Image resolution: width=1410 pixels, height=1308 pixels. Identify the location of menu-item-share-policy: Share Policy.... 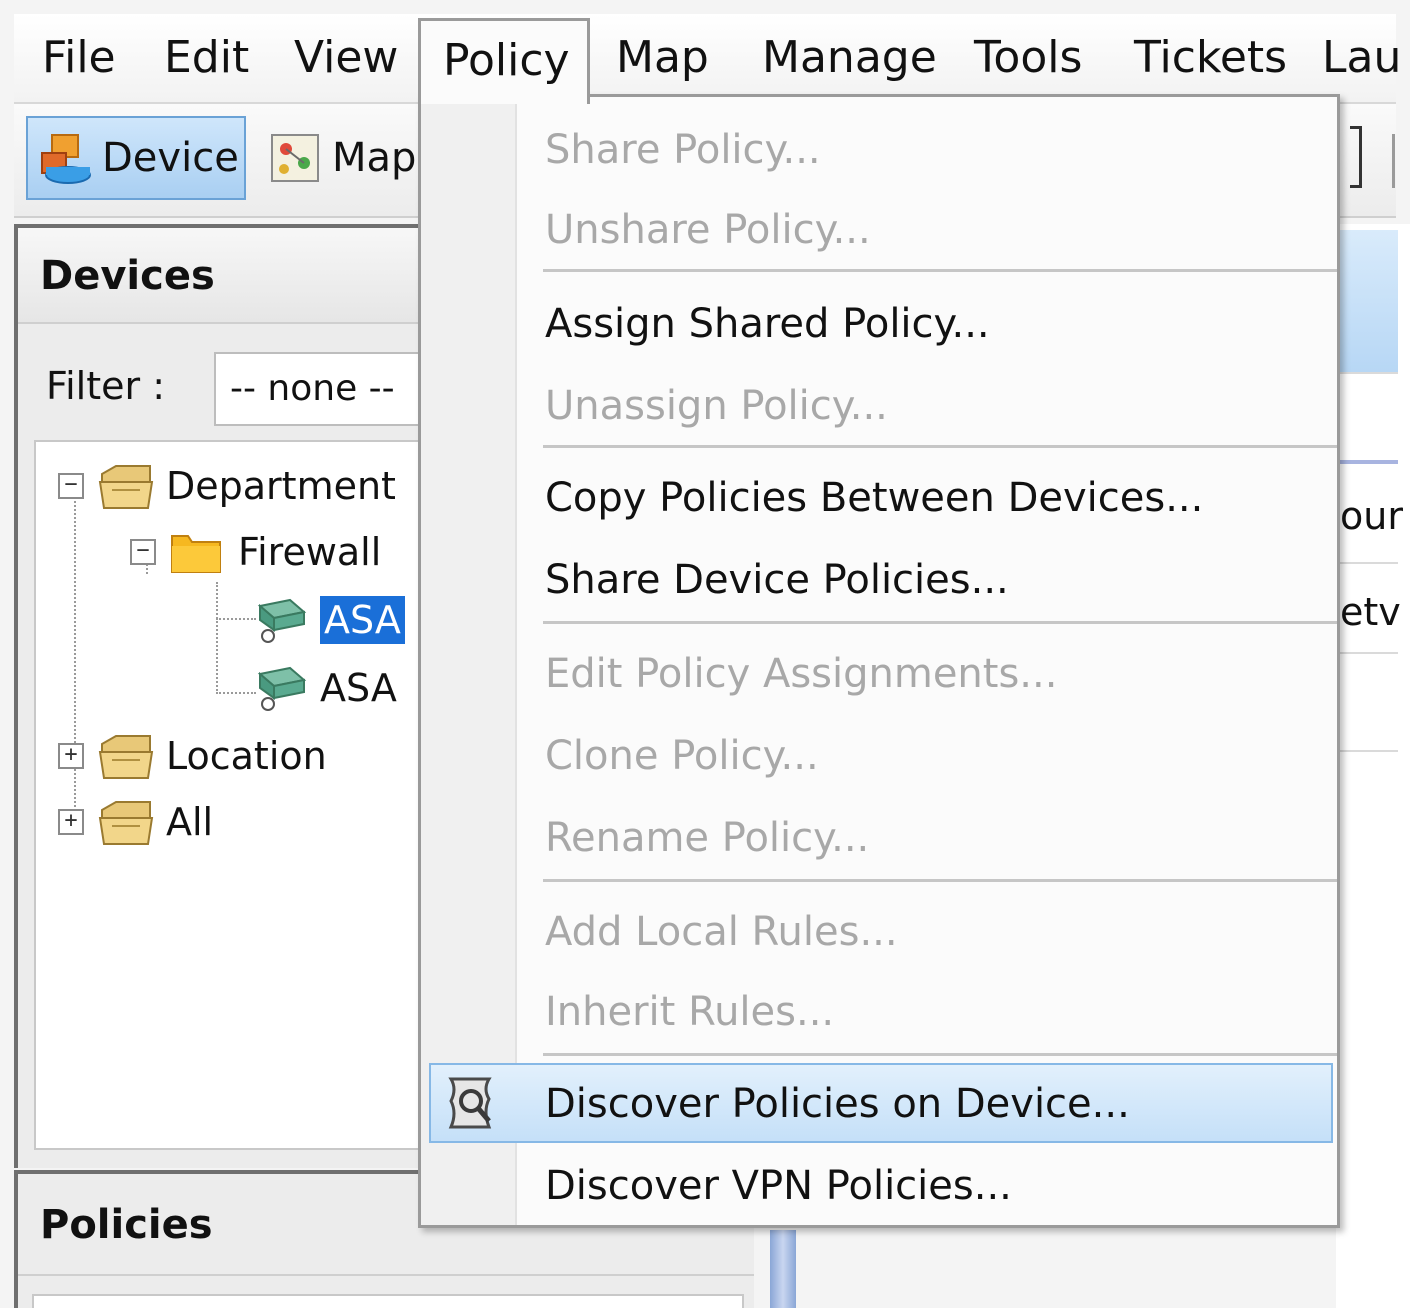
(683, 150).